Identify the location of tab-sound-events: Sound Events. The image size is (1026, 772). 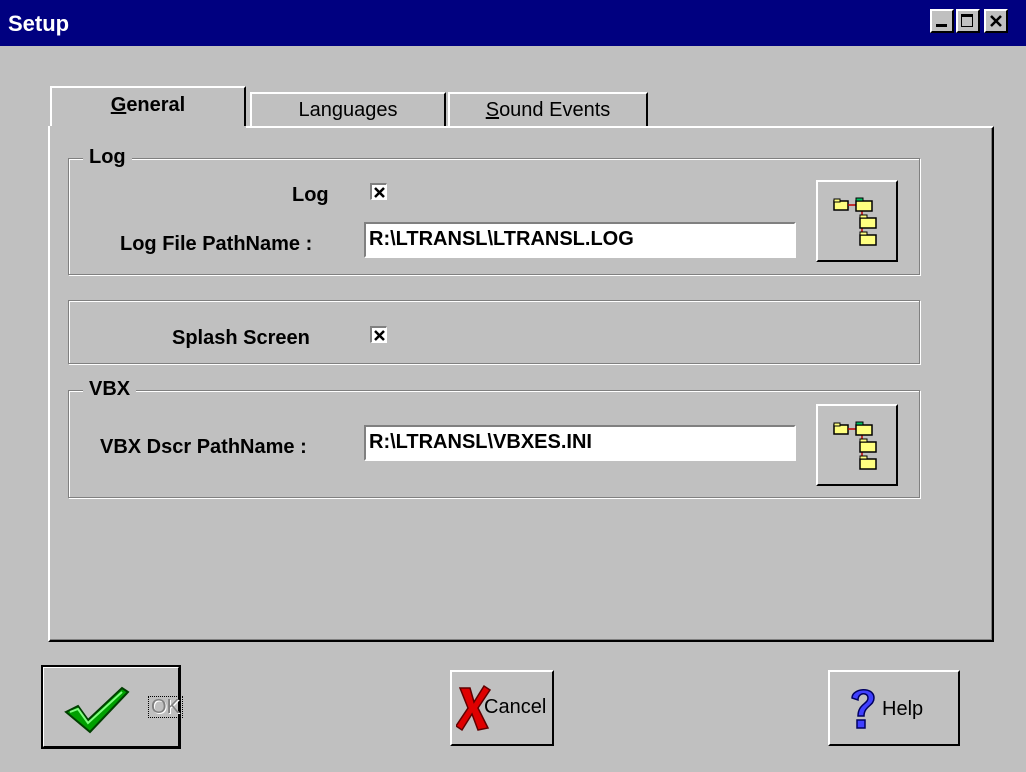
(548, 110).